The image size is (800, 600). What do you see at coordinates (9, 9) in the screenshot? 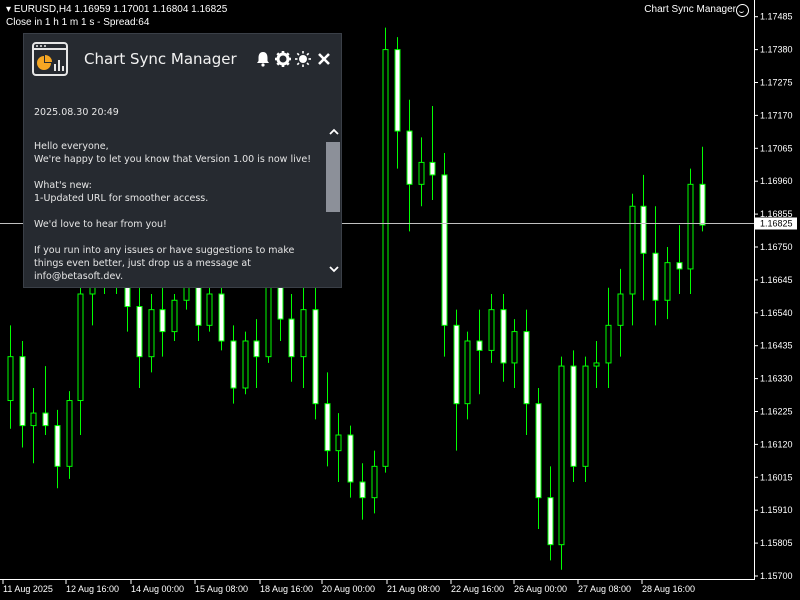
I see `triangle-down-icon: ▾` at bounding box center [9, 9].